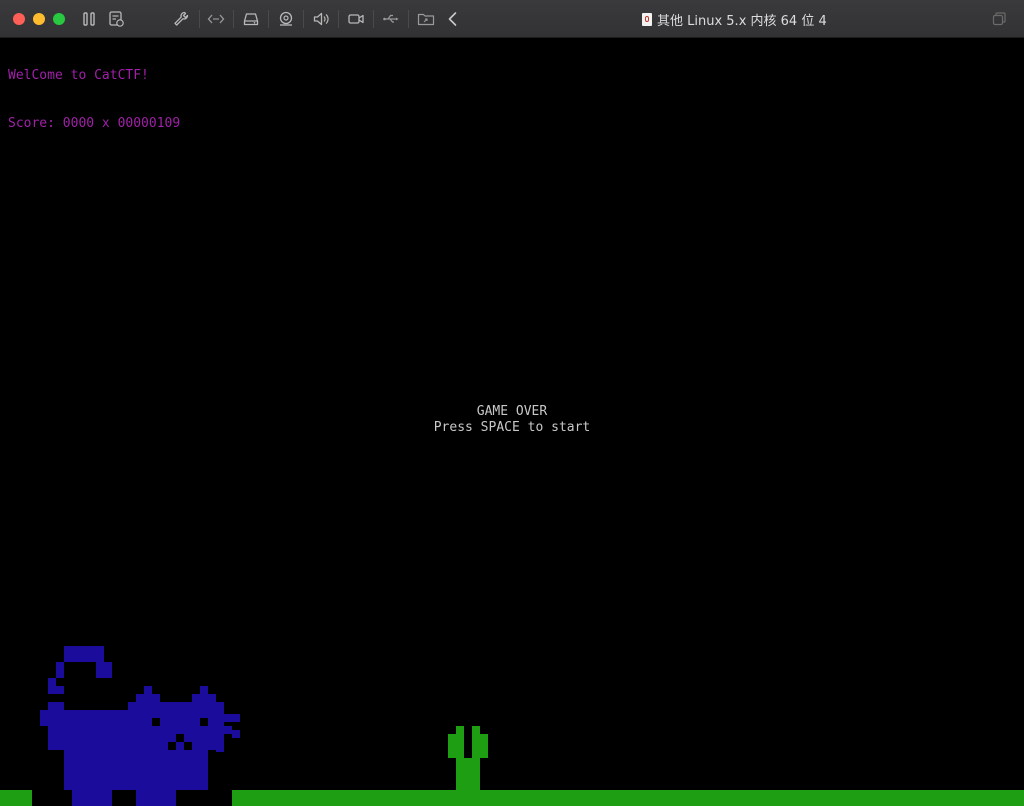  I want to click on shared-folder-icon, so click(426, 19).